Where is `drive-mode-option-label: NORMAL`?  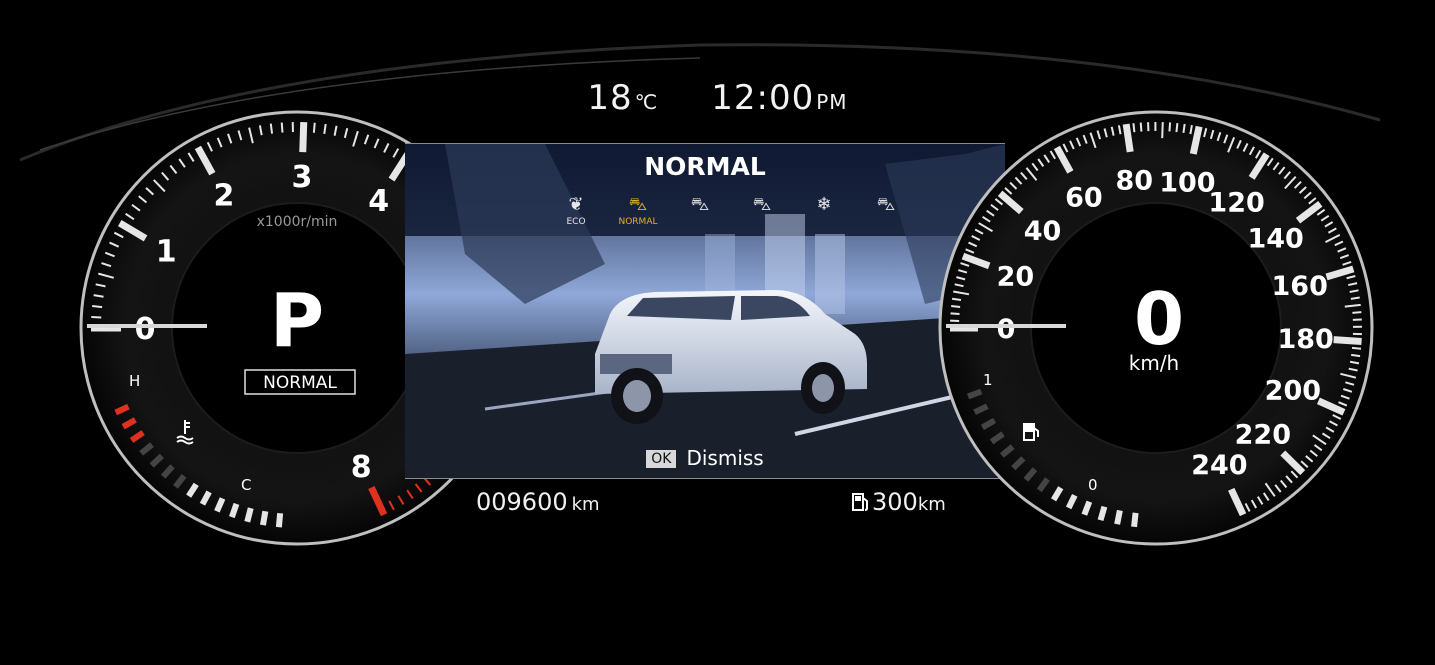 drive-mode-option-label: NORMAL is located at coordinates (638, 222).